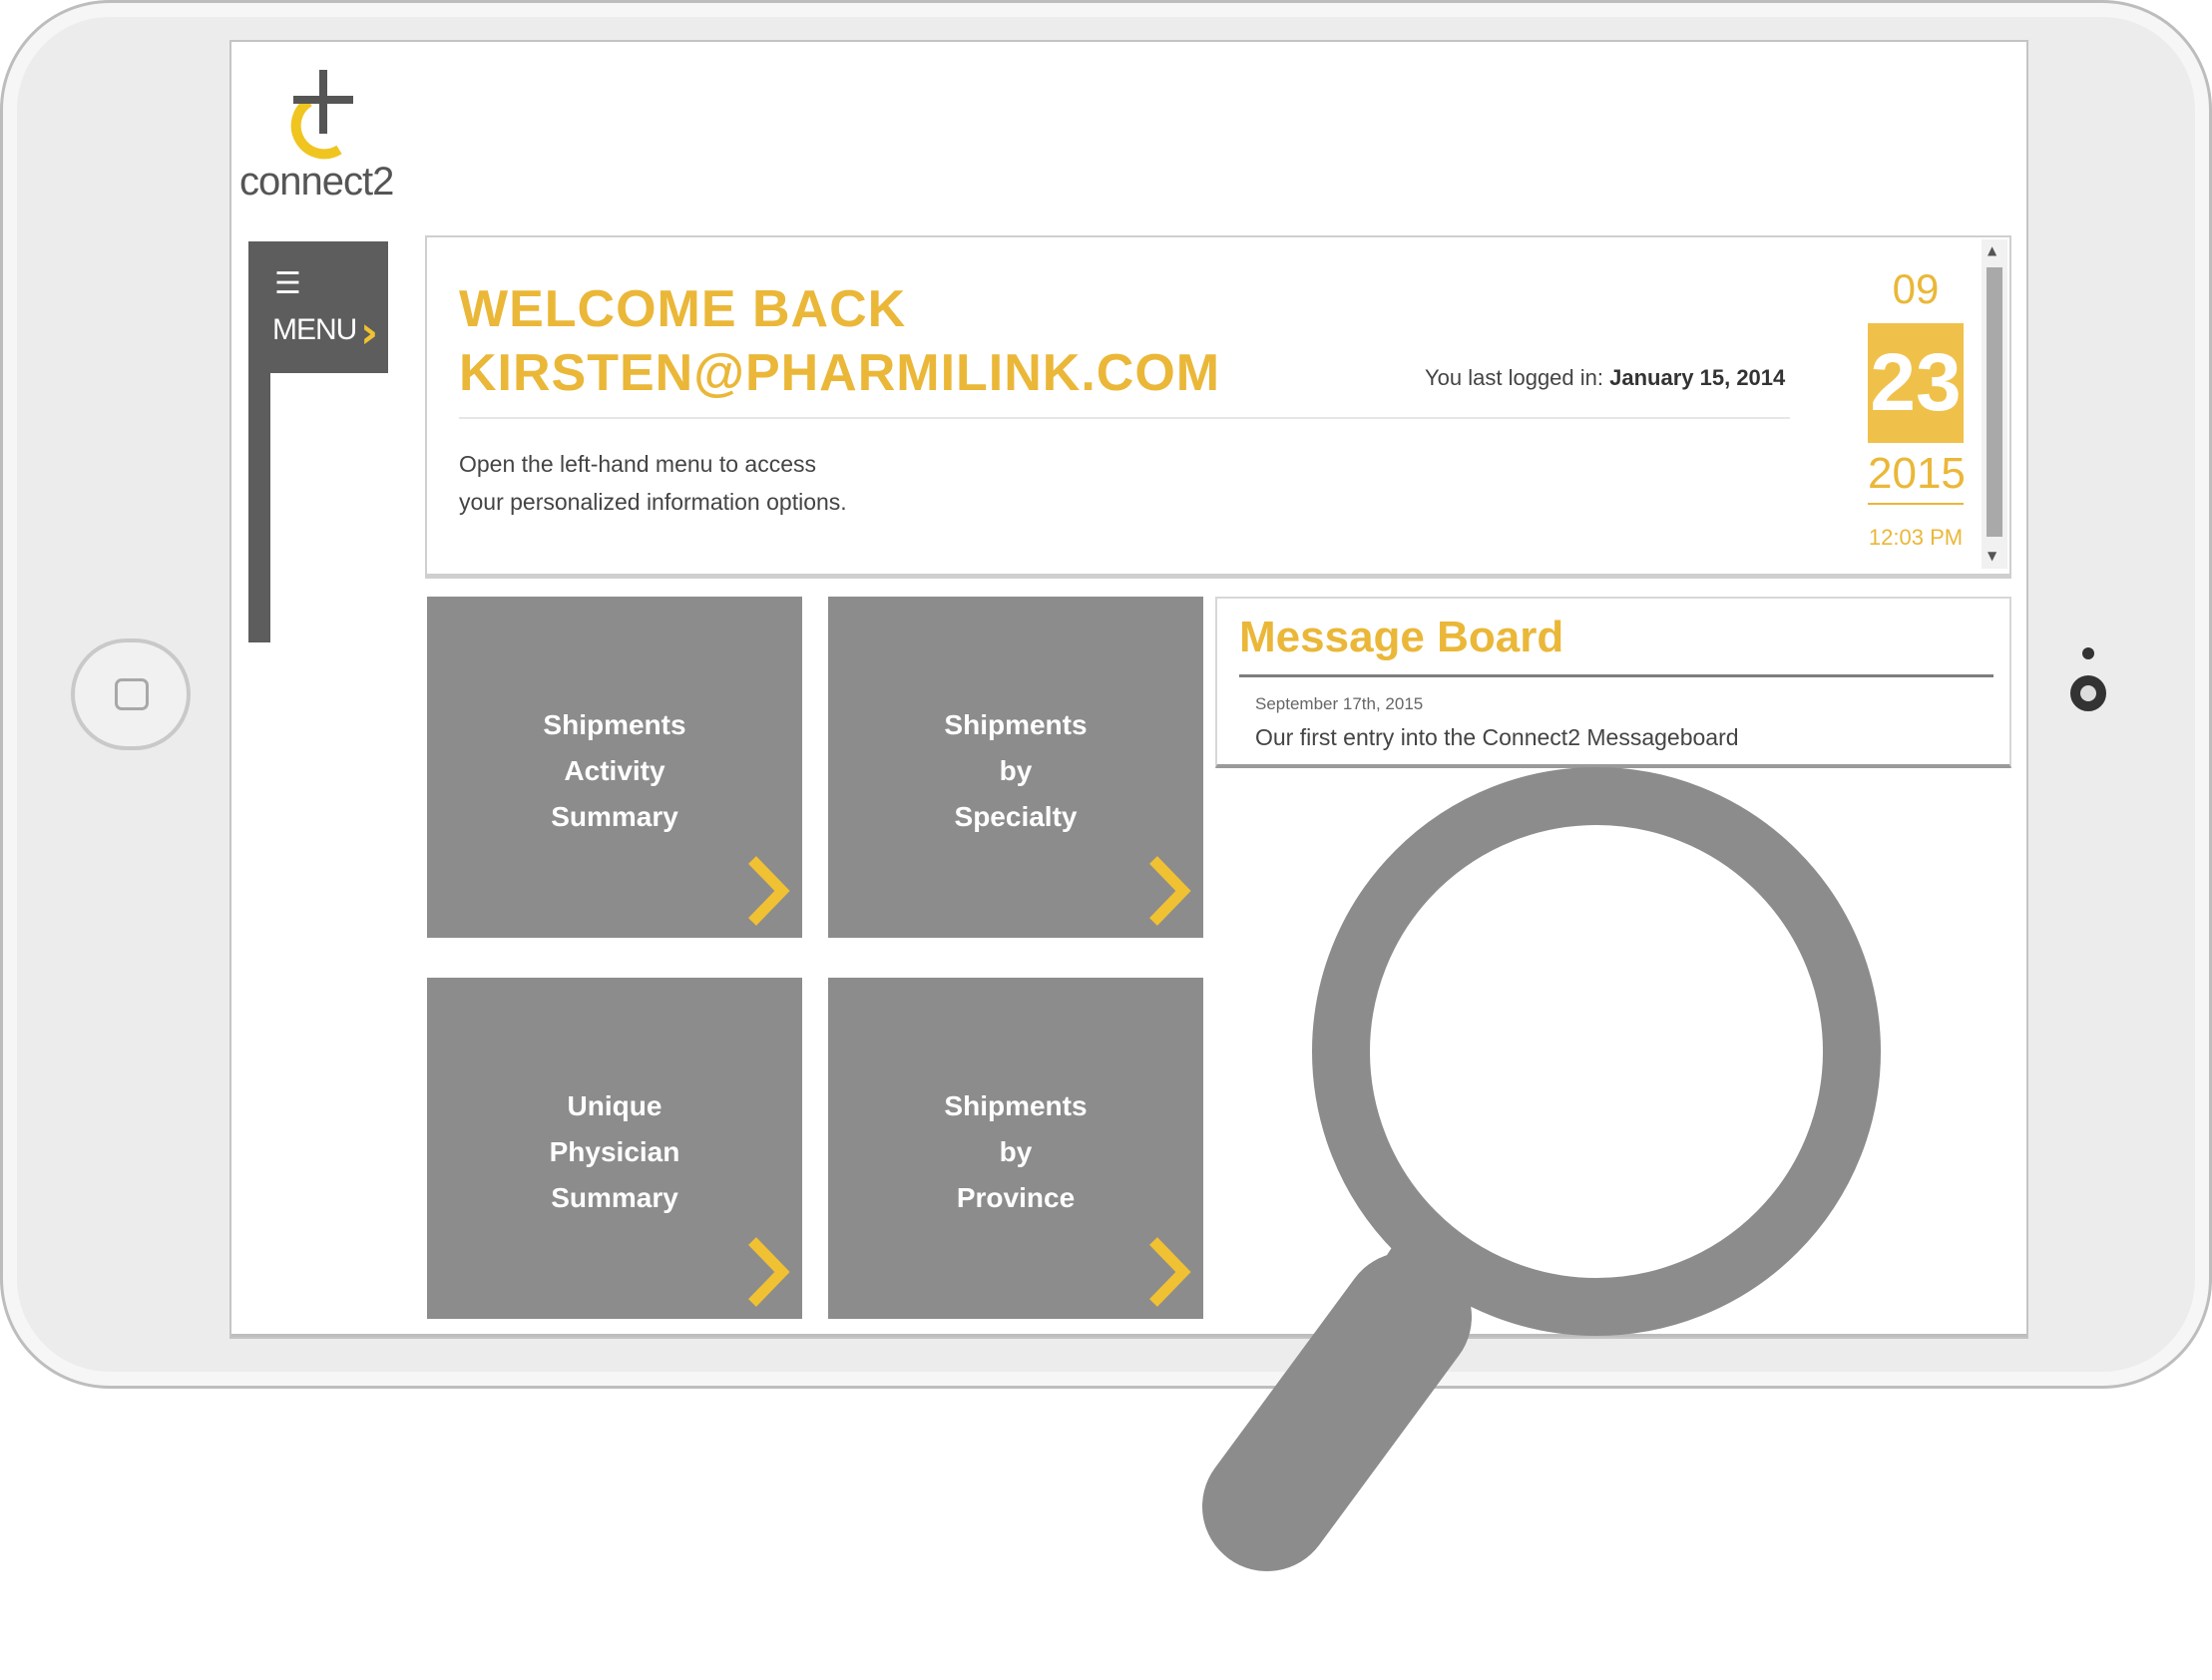 This screenshot has width=2212, height=1680. I want to click on tile-label: Shipments by Province, so click(1016, 1152).